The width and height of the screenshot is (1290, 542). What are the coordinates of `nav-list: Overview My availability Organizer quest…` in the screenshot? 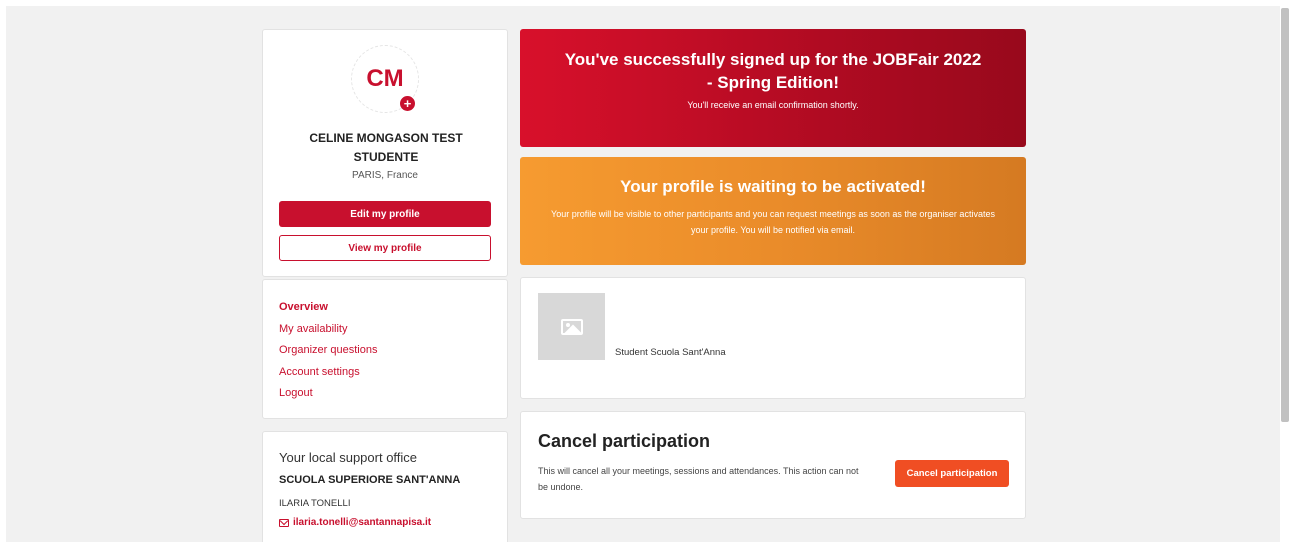 It's located at (328, 351).